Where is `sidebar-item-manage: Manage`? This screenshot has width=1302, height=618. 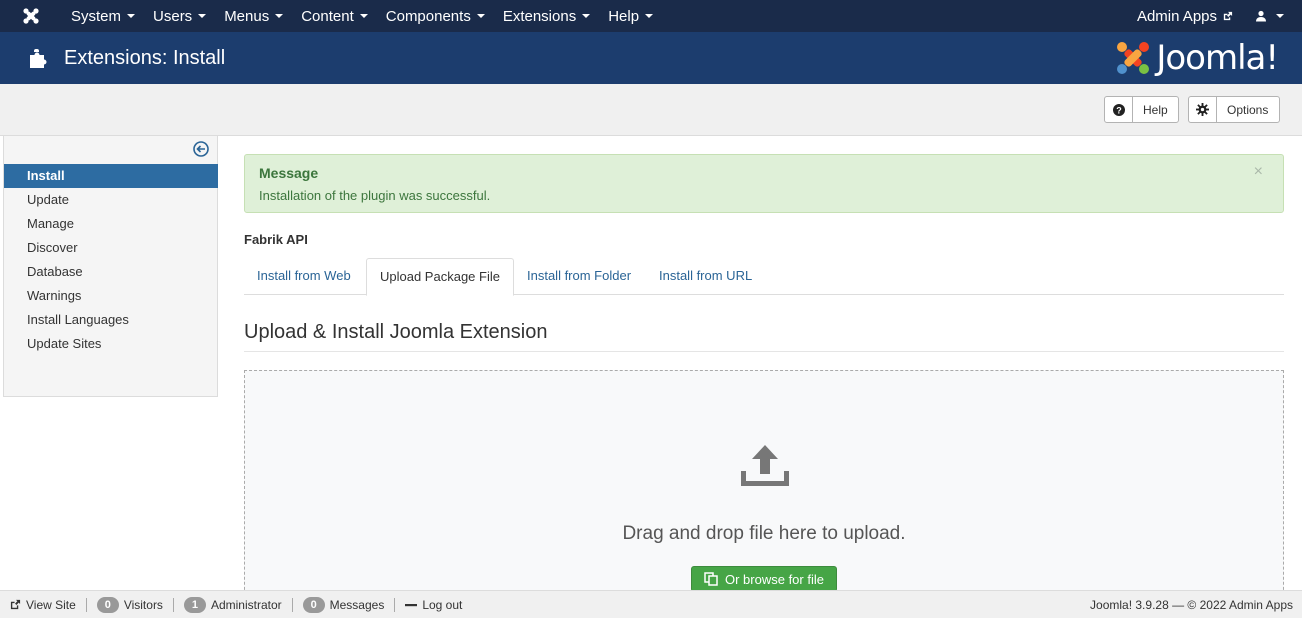
sidebar-item-manage: Manage is located at coordinates (111, 224).